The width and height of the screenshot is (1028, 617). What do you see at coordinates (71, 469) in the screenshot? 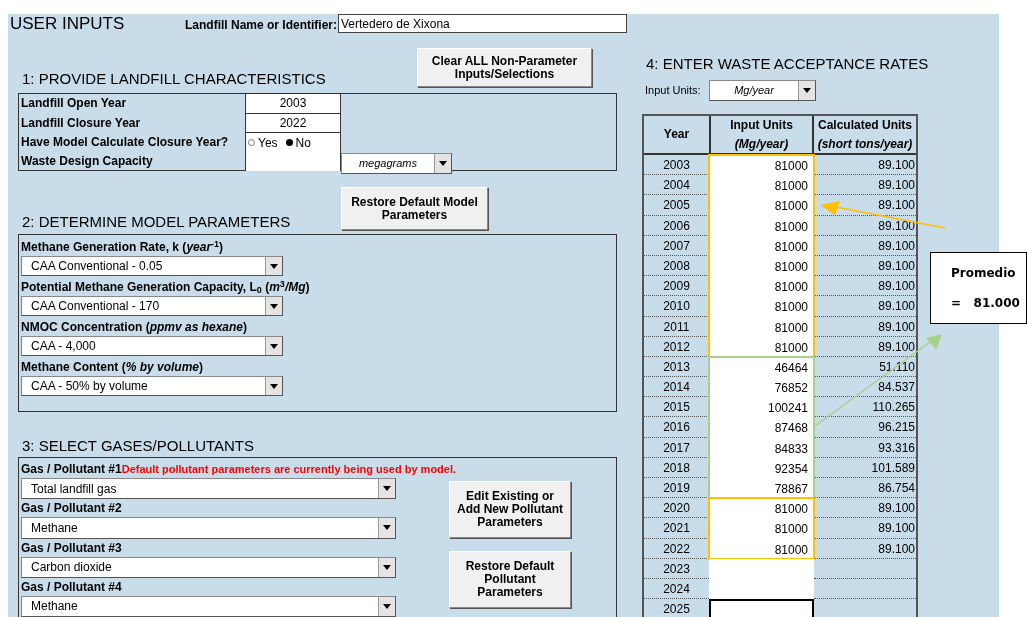
I see `field-label: Gas / Pollutant #1` at bounding box center [71, 469].